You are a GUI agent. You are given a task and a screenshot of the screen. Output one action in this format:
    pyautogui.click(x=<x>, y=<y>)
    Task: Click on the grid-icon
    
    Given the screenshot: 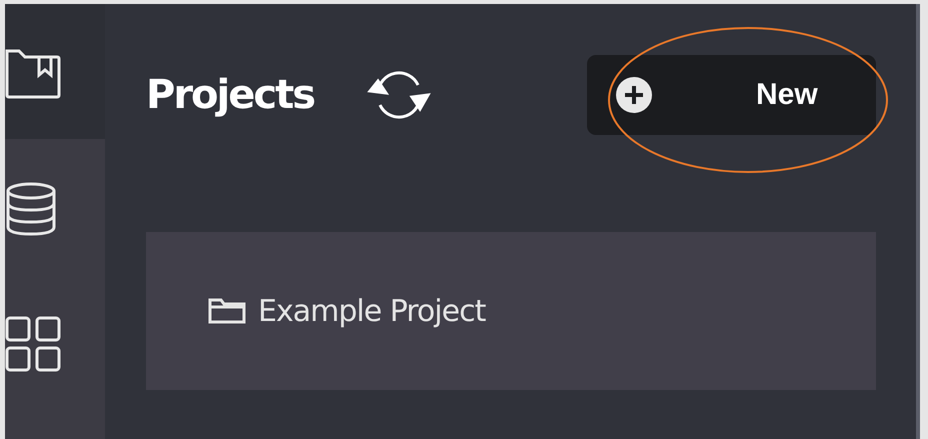 What is the action you would take?
    pyautogui.click(x=33, y=344)
    